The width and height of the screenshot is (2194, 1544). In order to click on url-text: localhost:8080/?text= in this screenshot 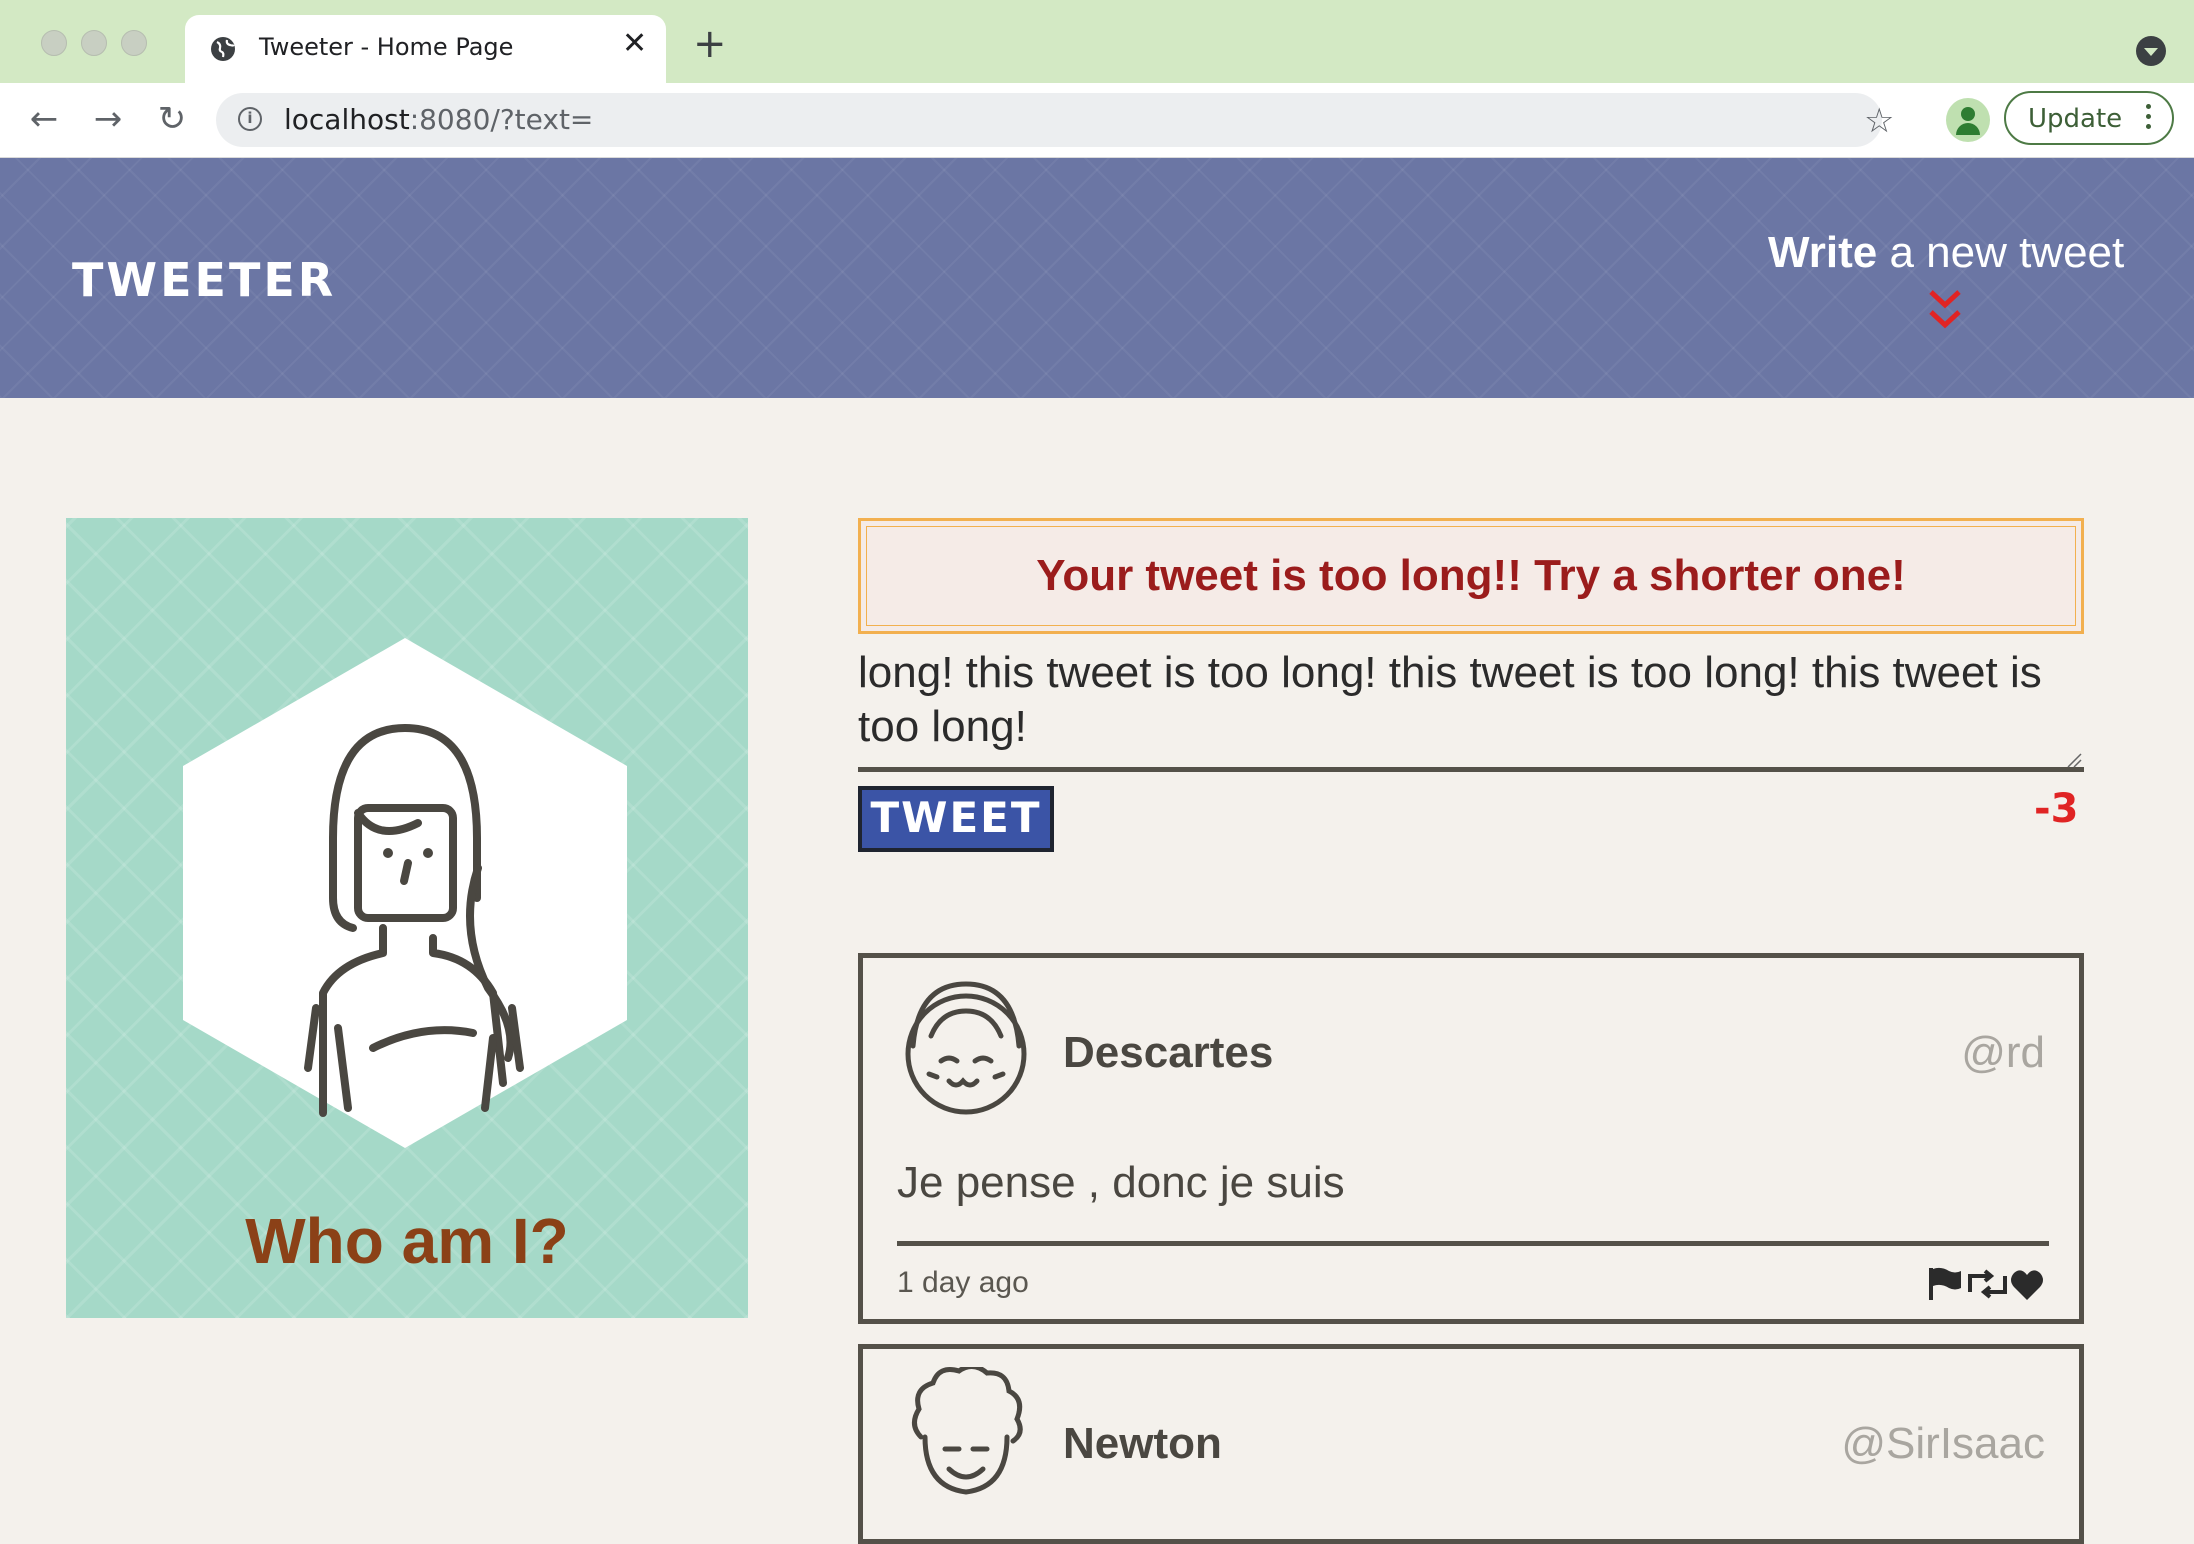, I will do `click(439, 119)`.